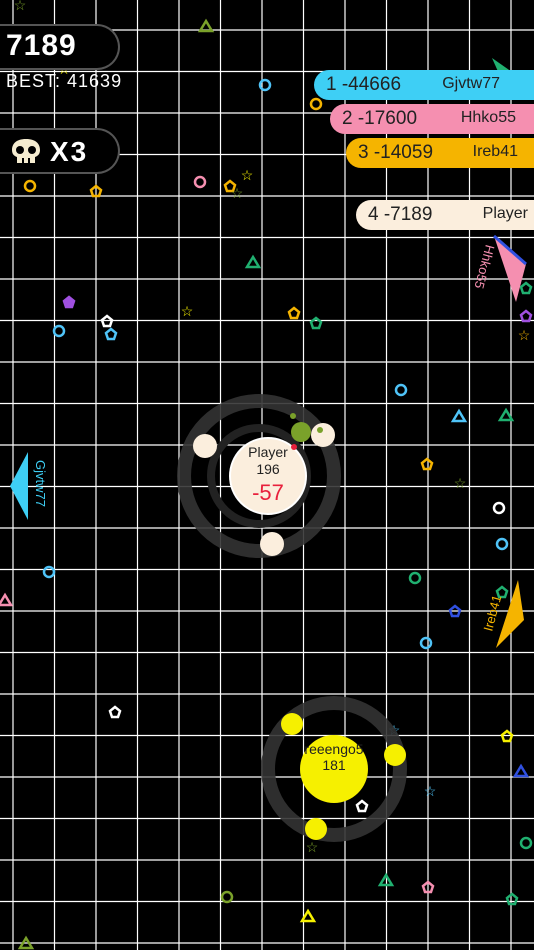  Describe the element at coordinates (26, 151) in the screenshot. I see `skull-icon` at that location.